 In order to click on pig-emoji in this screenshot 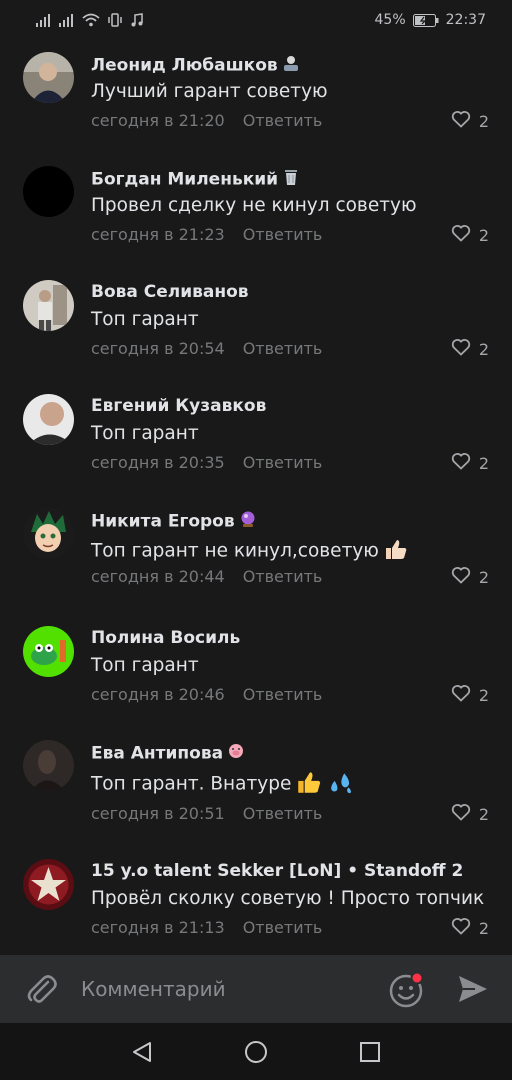, I will do `click(236, 753)`.